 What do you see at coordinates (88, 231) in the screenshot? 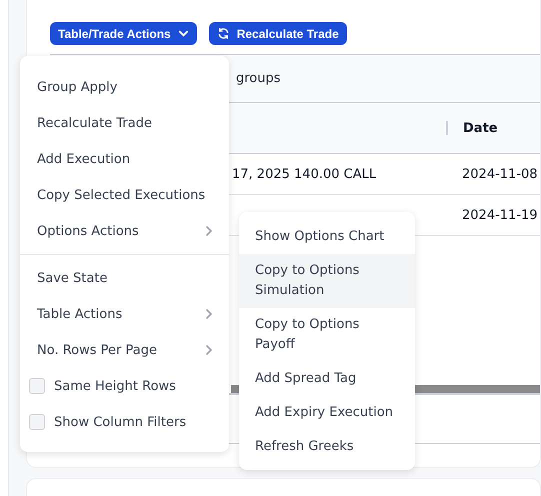
I see `menu-item-label: Options Actions` at bounding box center [88, 231].